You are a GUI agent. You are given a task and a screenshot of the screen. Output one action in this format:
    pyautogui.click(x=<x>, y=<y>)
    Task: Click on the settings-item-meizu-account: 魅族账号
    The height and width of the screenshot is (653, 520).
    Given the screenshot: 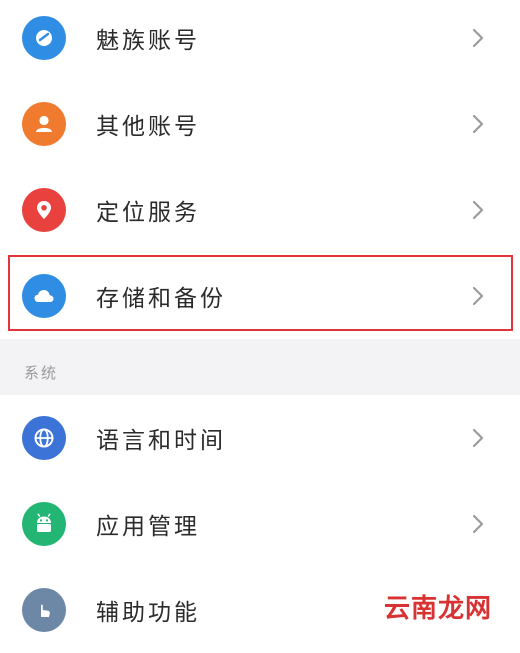 What is the action you would take?
    pyautogui.click(x=260, y=40)
    